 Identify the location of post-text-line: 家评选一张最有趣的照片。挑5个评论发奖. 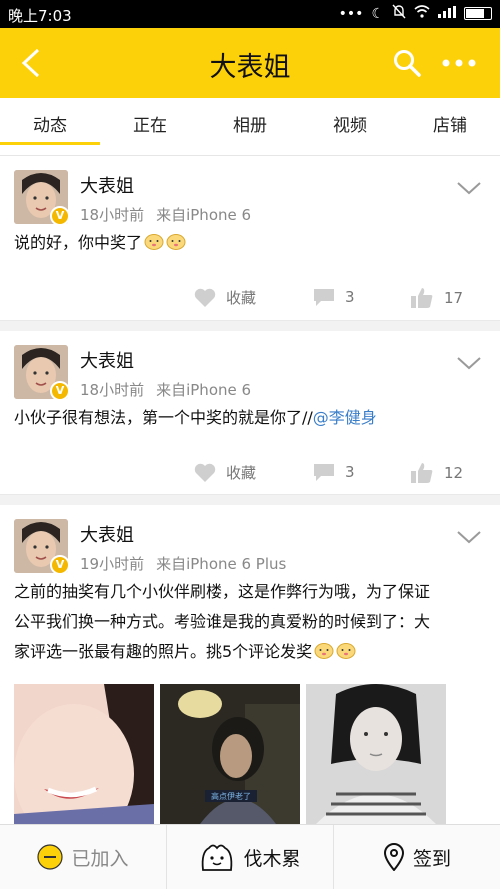
(252, 652).